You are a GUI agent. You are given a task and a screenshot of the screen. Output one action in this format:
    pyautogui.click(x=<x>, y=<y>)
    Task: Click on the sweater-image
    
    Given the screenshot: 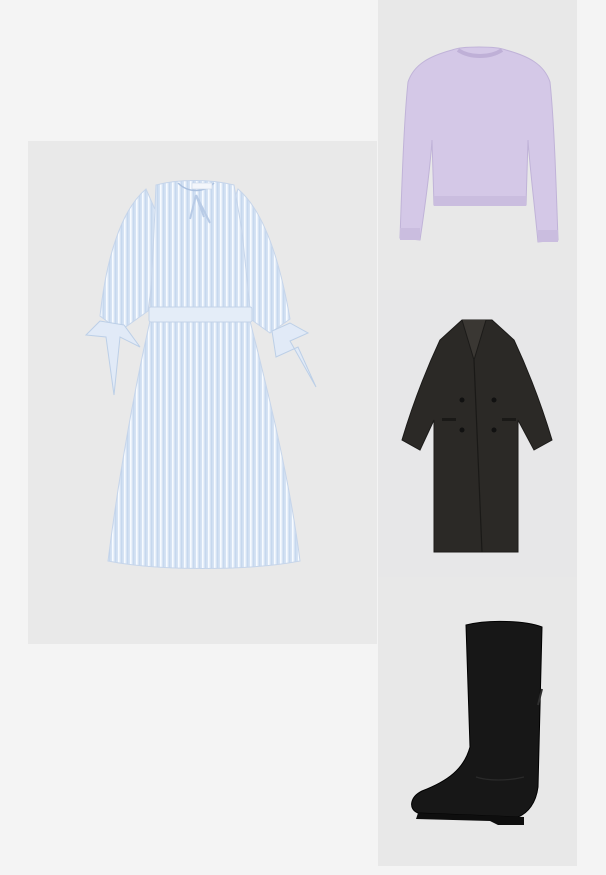 What is the action you would take?
    pyautogui.click(x=479, y=144)
    